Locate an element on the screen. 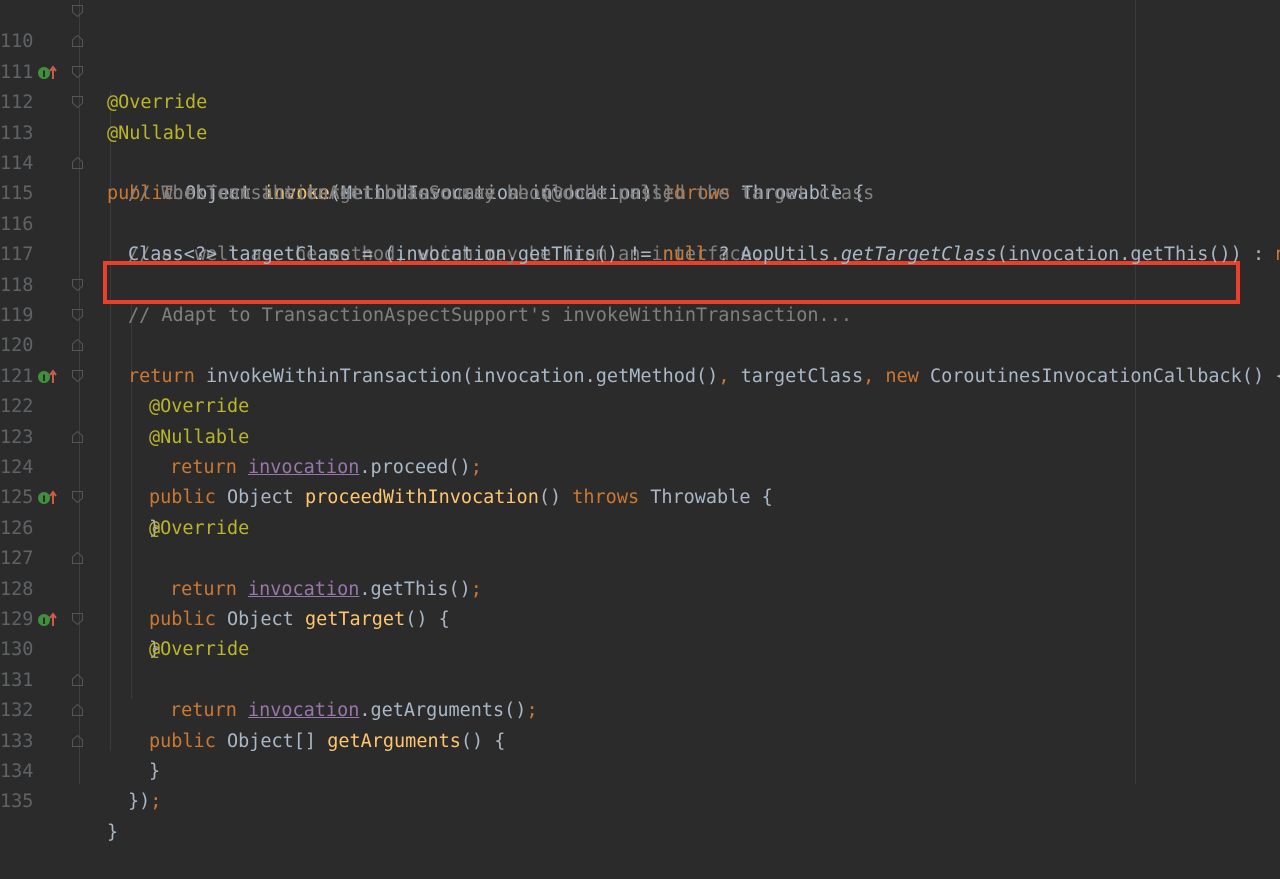 This screenshot has width=1280, height=879. code-text: } is located at coordinates (113, 832).